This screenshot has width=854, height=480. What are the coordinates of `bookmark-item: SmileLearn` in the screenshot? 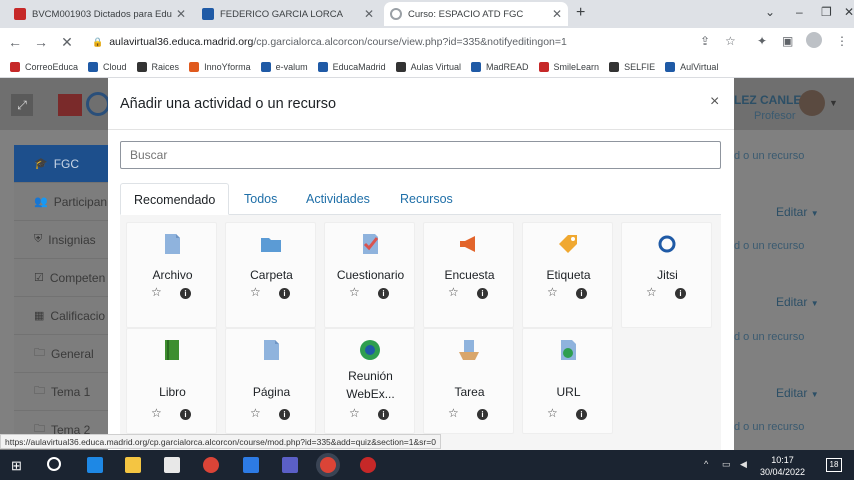 It's located at (568, 66).